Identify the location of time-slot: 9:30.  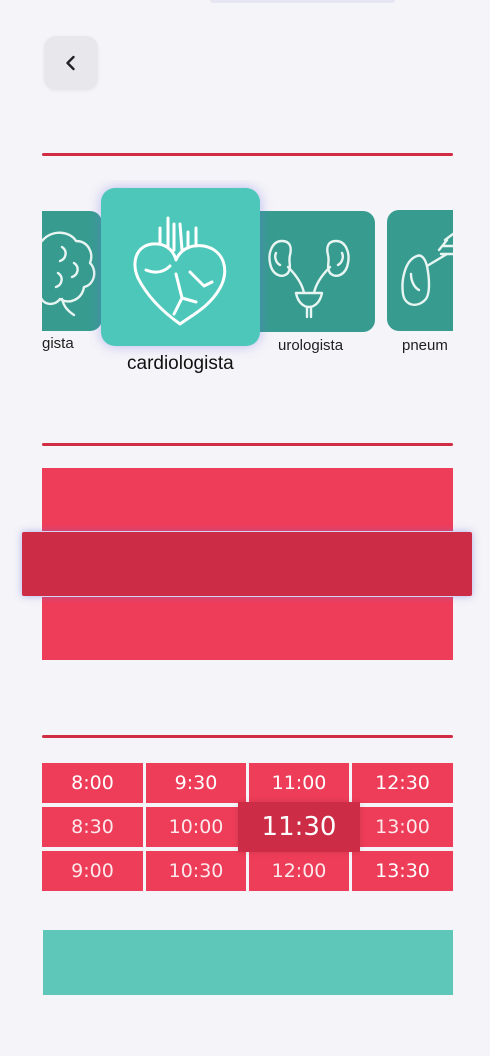
(196, 783).